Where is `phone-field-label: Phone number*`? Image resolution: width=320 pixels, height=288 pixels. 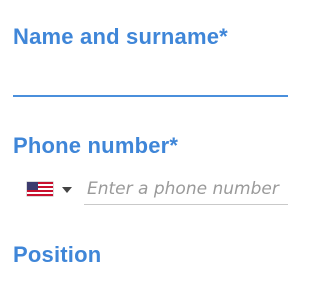
phone-field-label: Phone number* is located at coordinates (96, 145).